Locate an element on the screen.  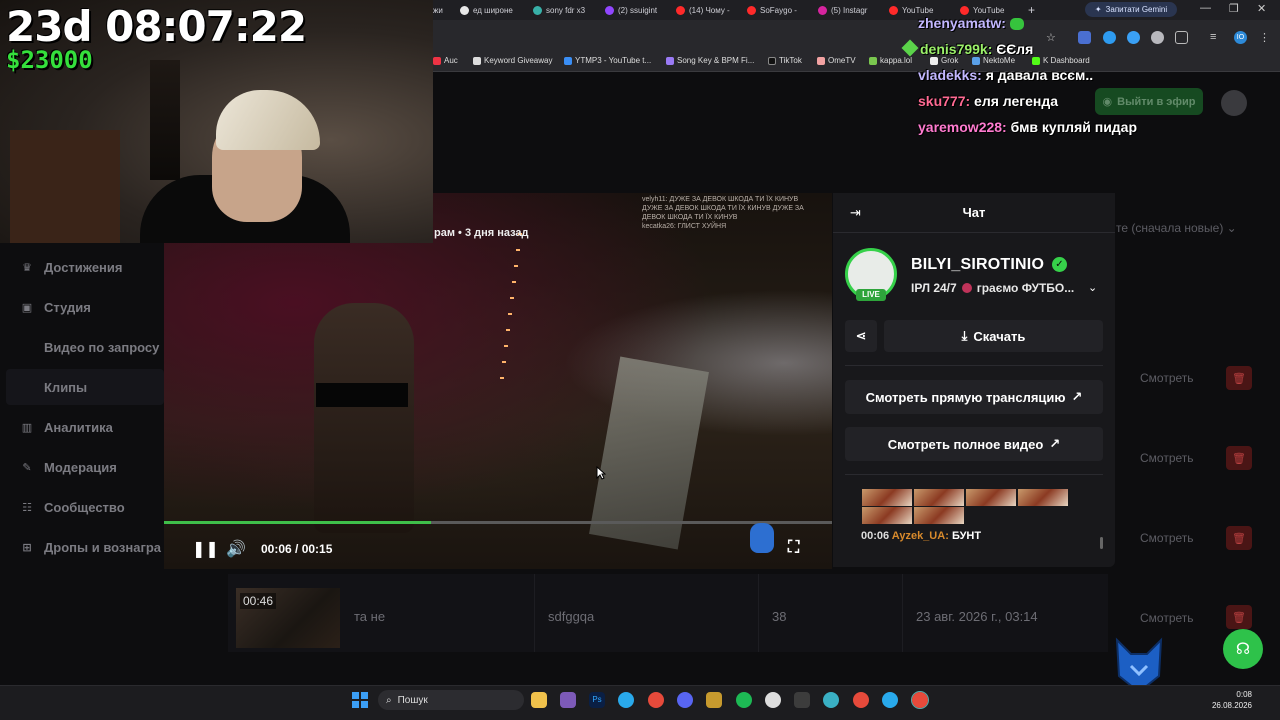
browser-tab: ед широне is located at coordinates (489, 10).